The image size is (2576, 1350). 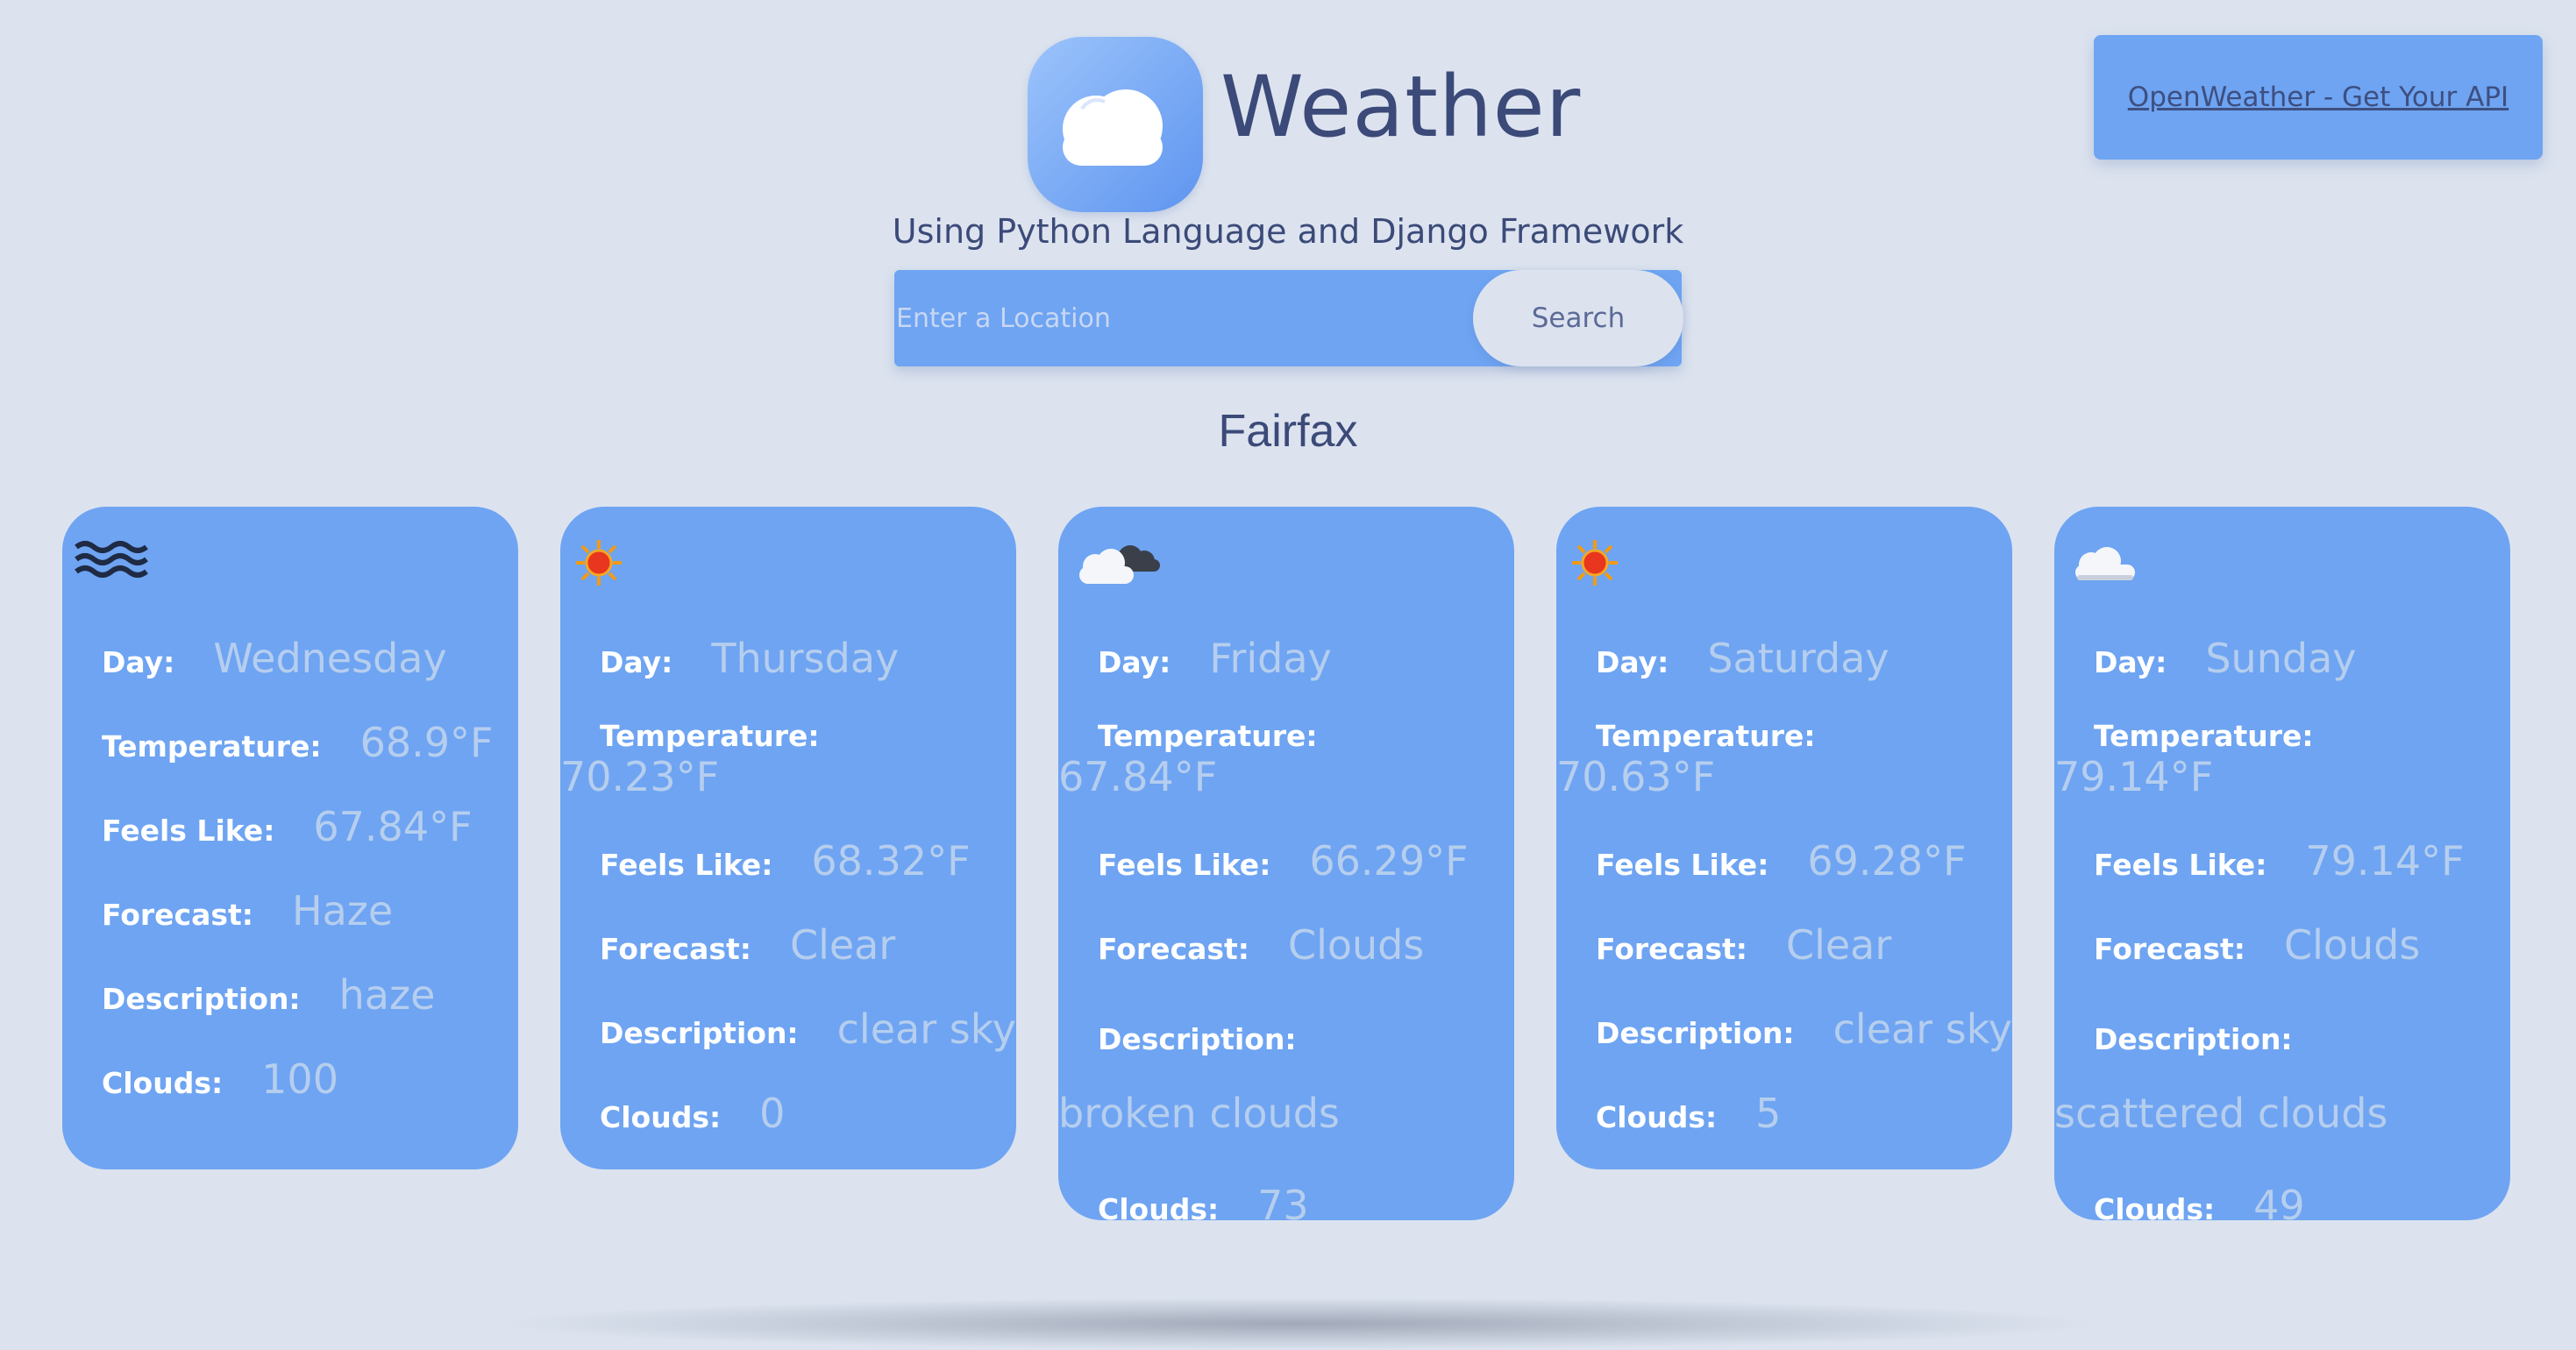 I want to click on feels-like-value: 66.29°F, so click(x=1389, y=861).